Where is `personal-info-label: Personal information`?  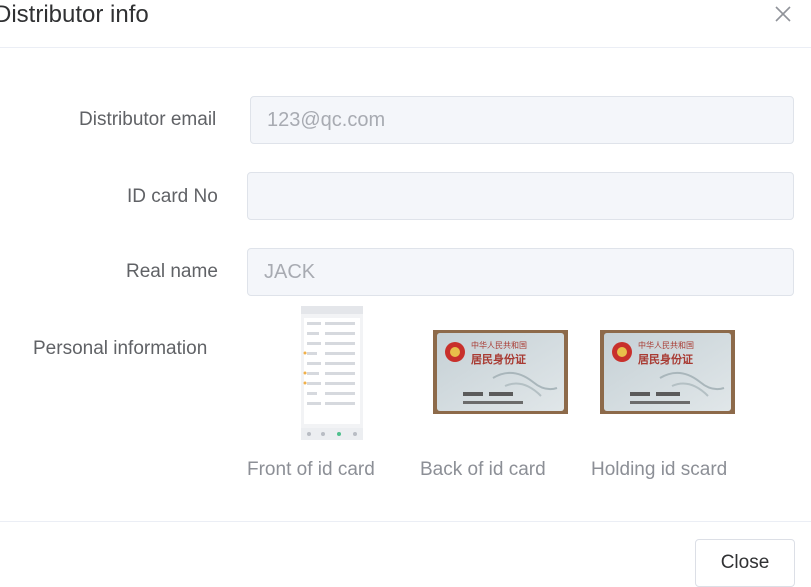 personal-info-label: Personal information is located at coordinates (120, 348).